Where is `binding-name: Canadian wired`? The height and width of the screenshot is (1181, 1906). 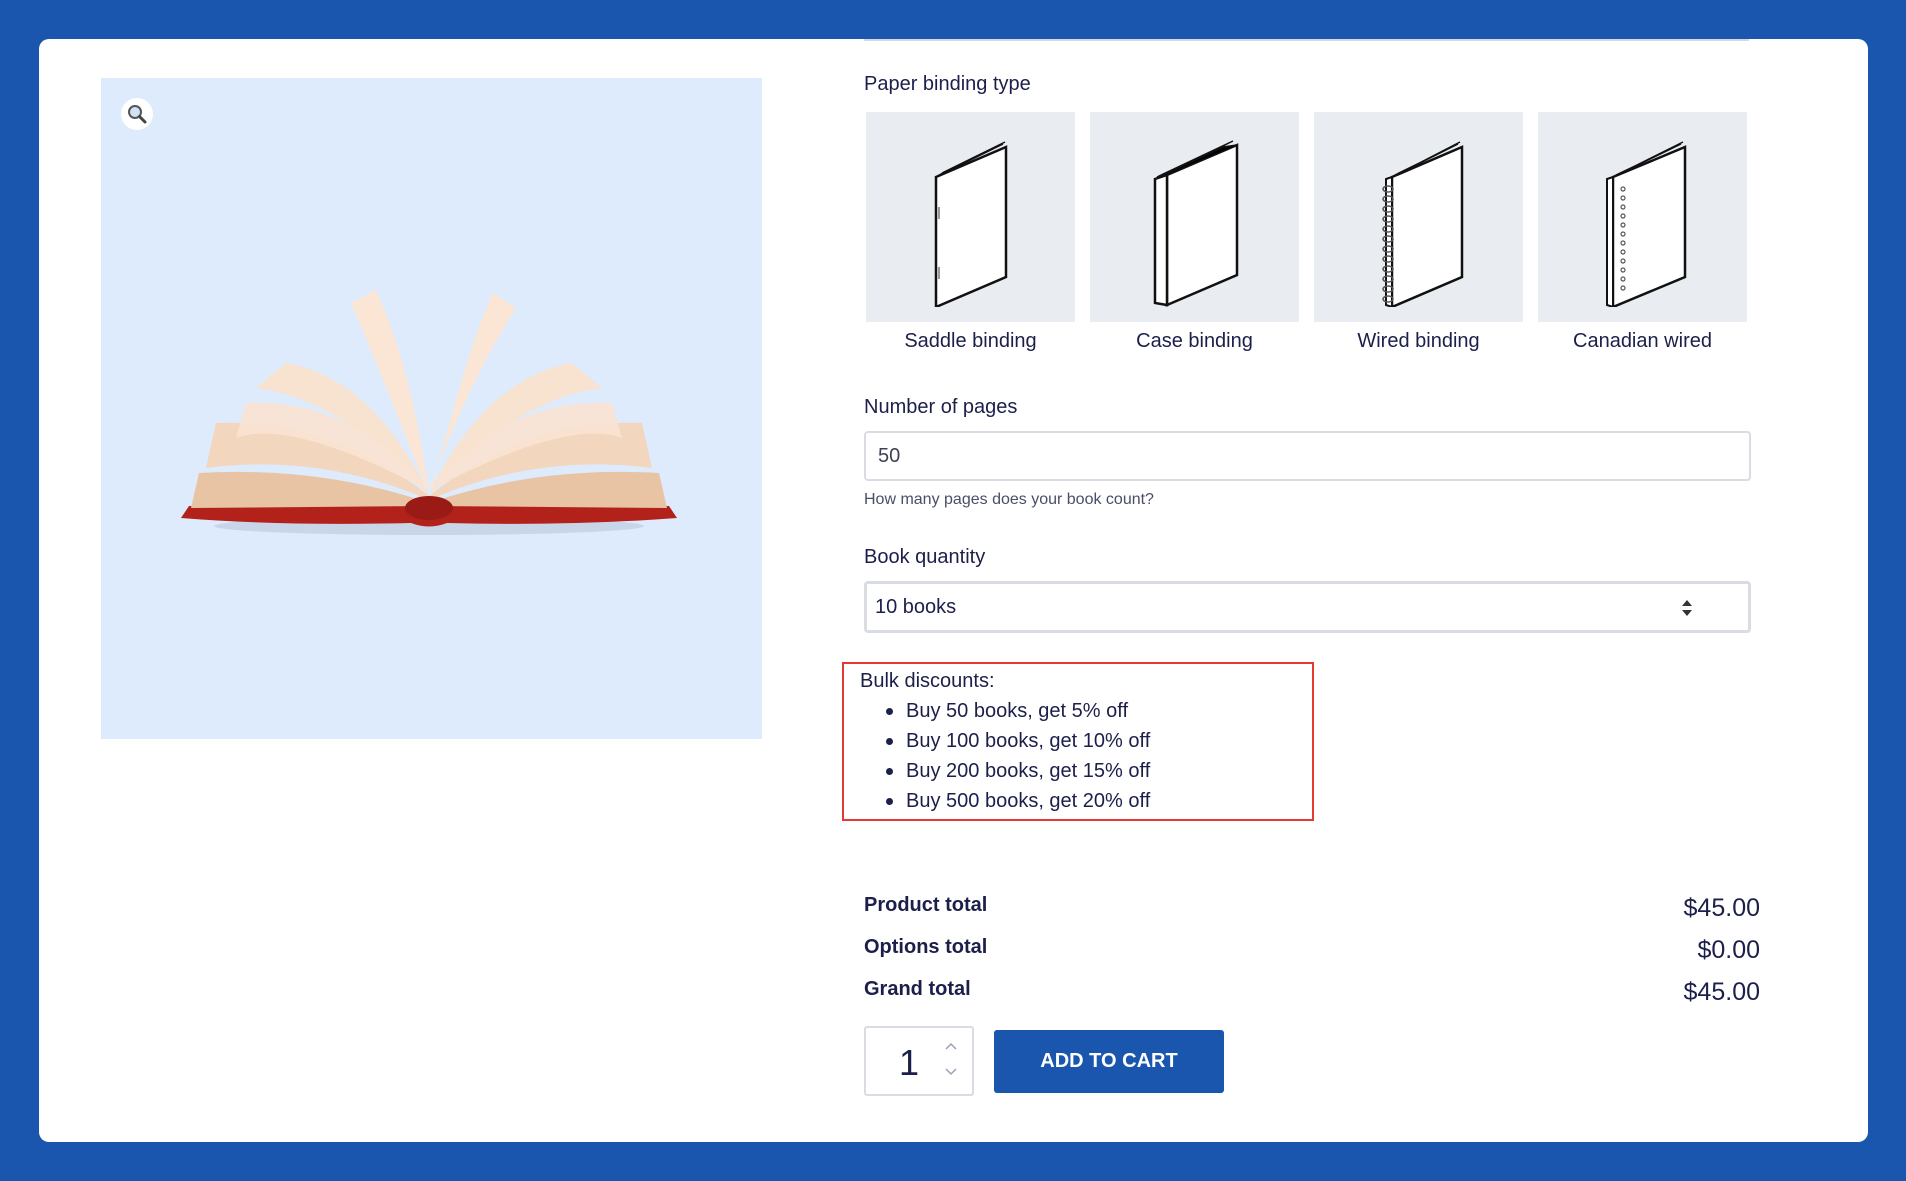 binding-name: Canadian wired is located at coordinates (1642, 341).